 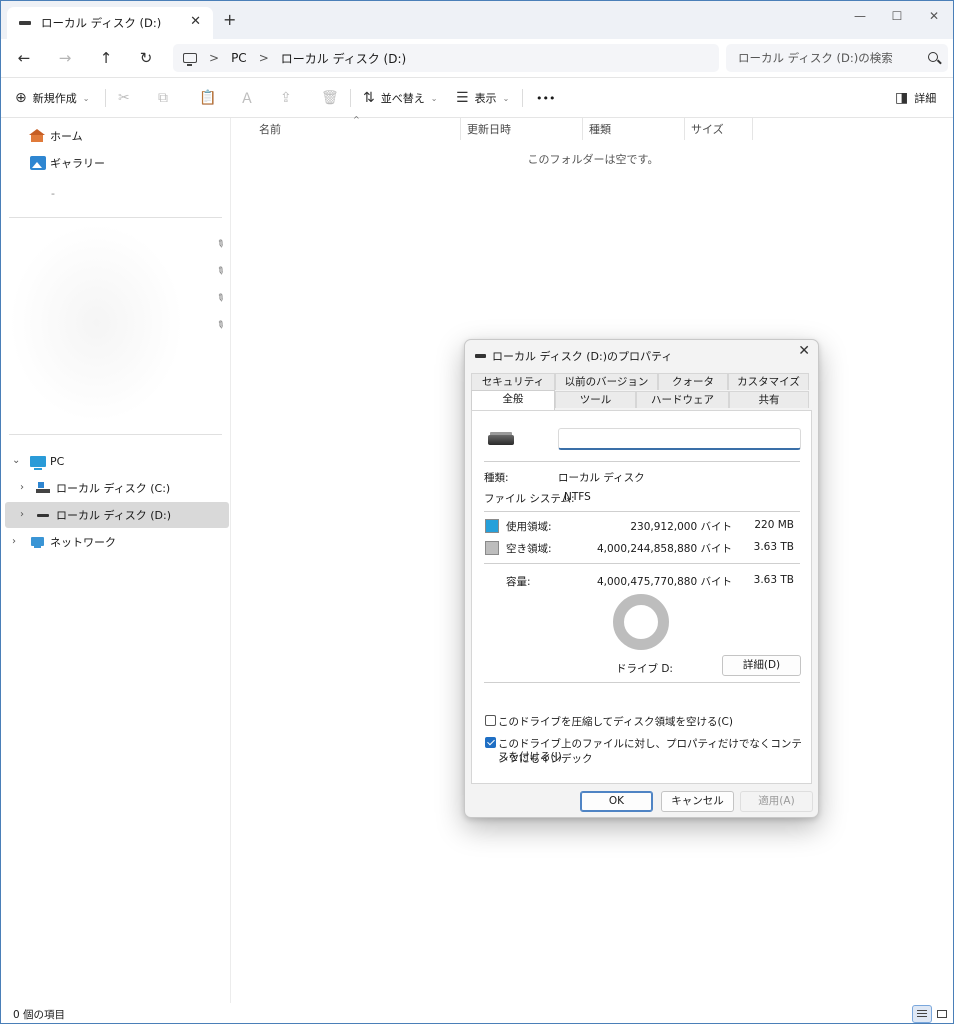 I want to click on sidebar-item-d-drive: ローカル ディスク (D:), so click(x=103, y=515).